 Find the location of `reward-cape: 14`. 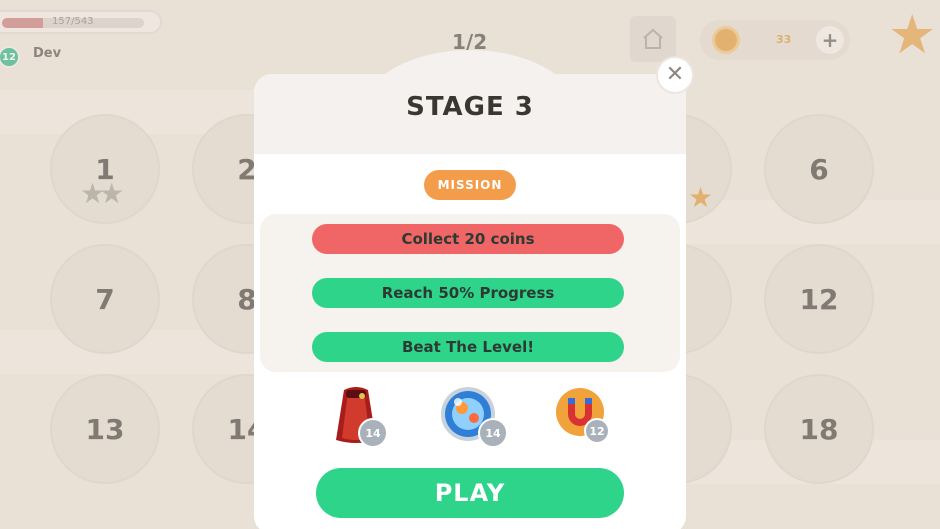

reward-cape: 14 is located at coordinates (361, 419).